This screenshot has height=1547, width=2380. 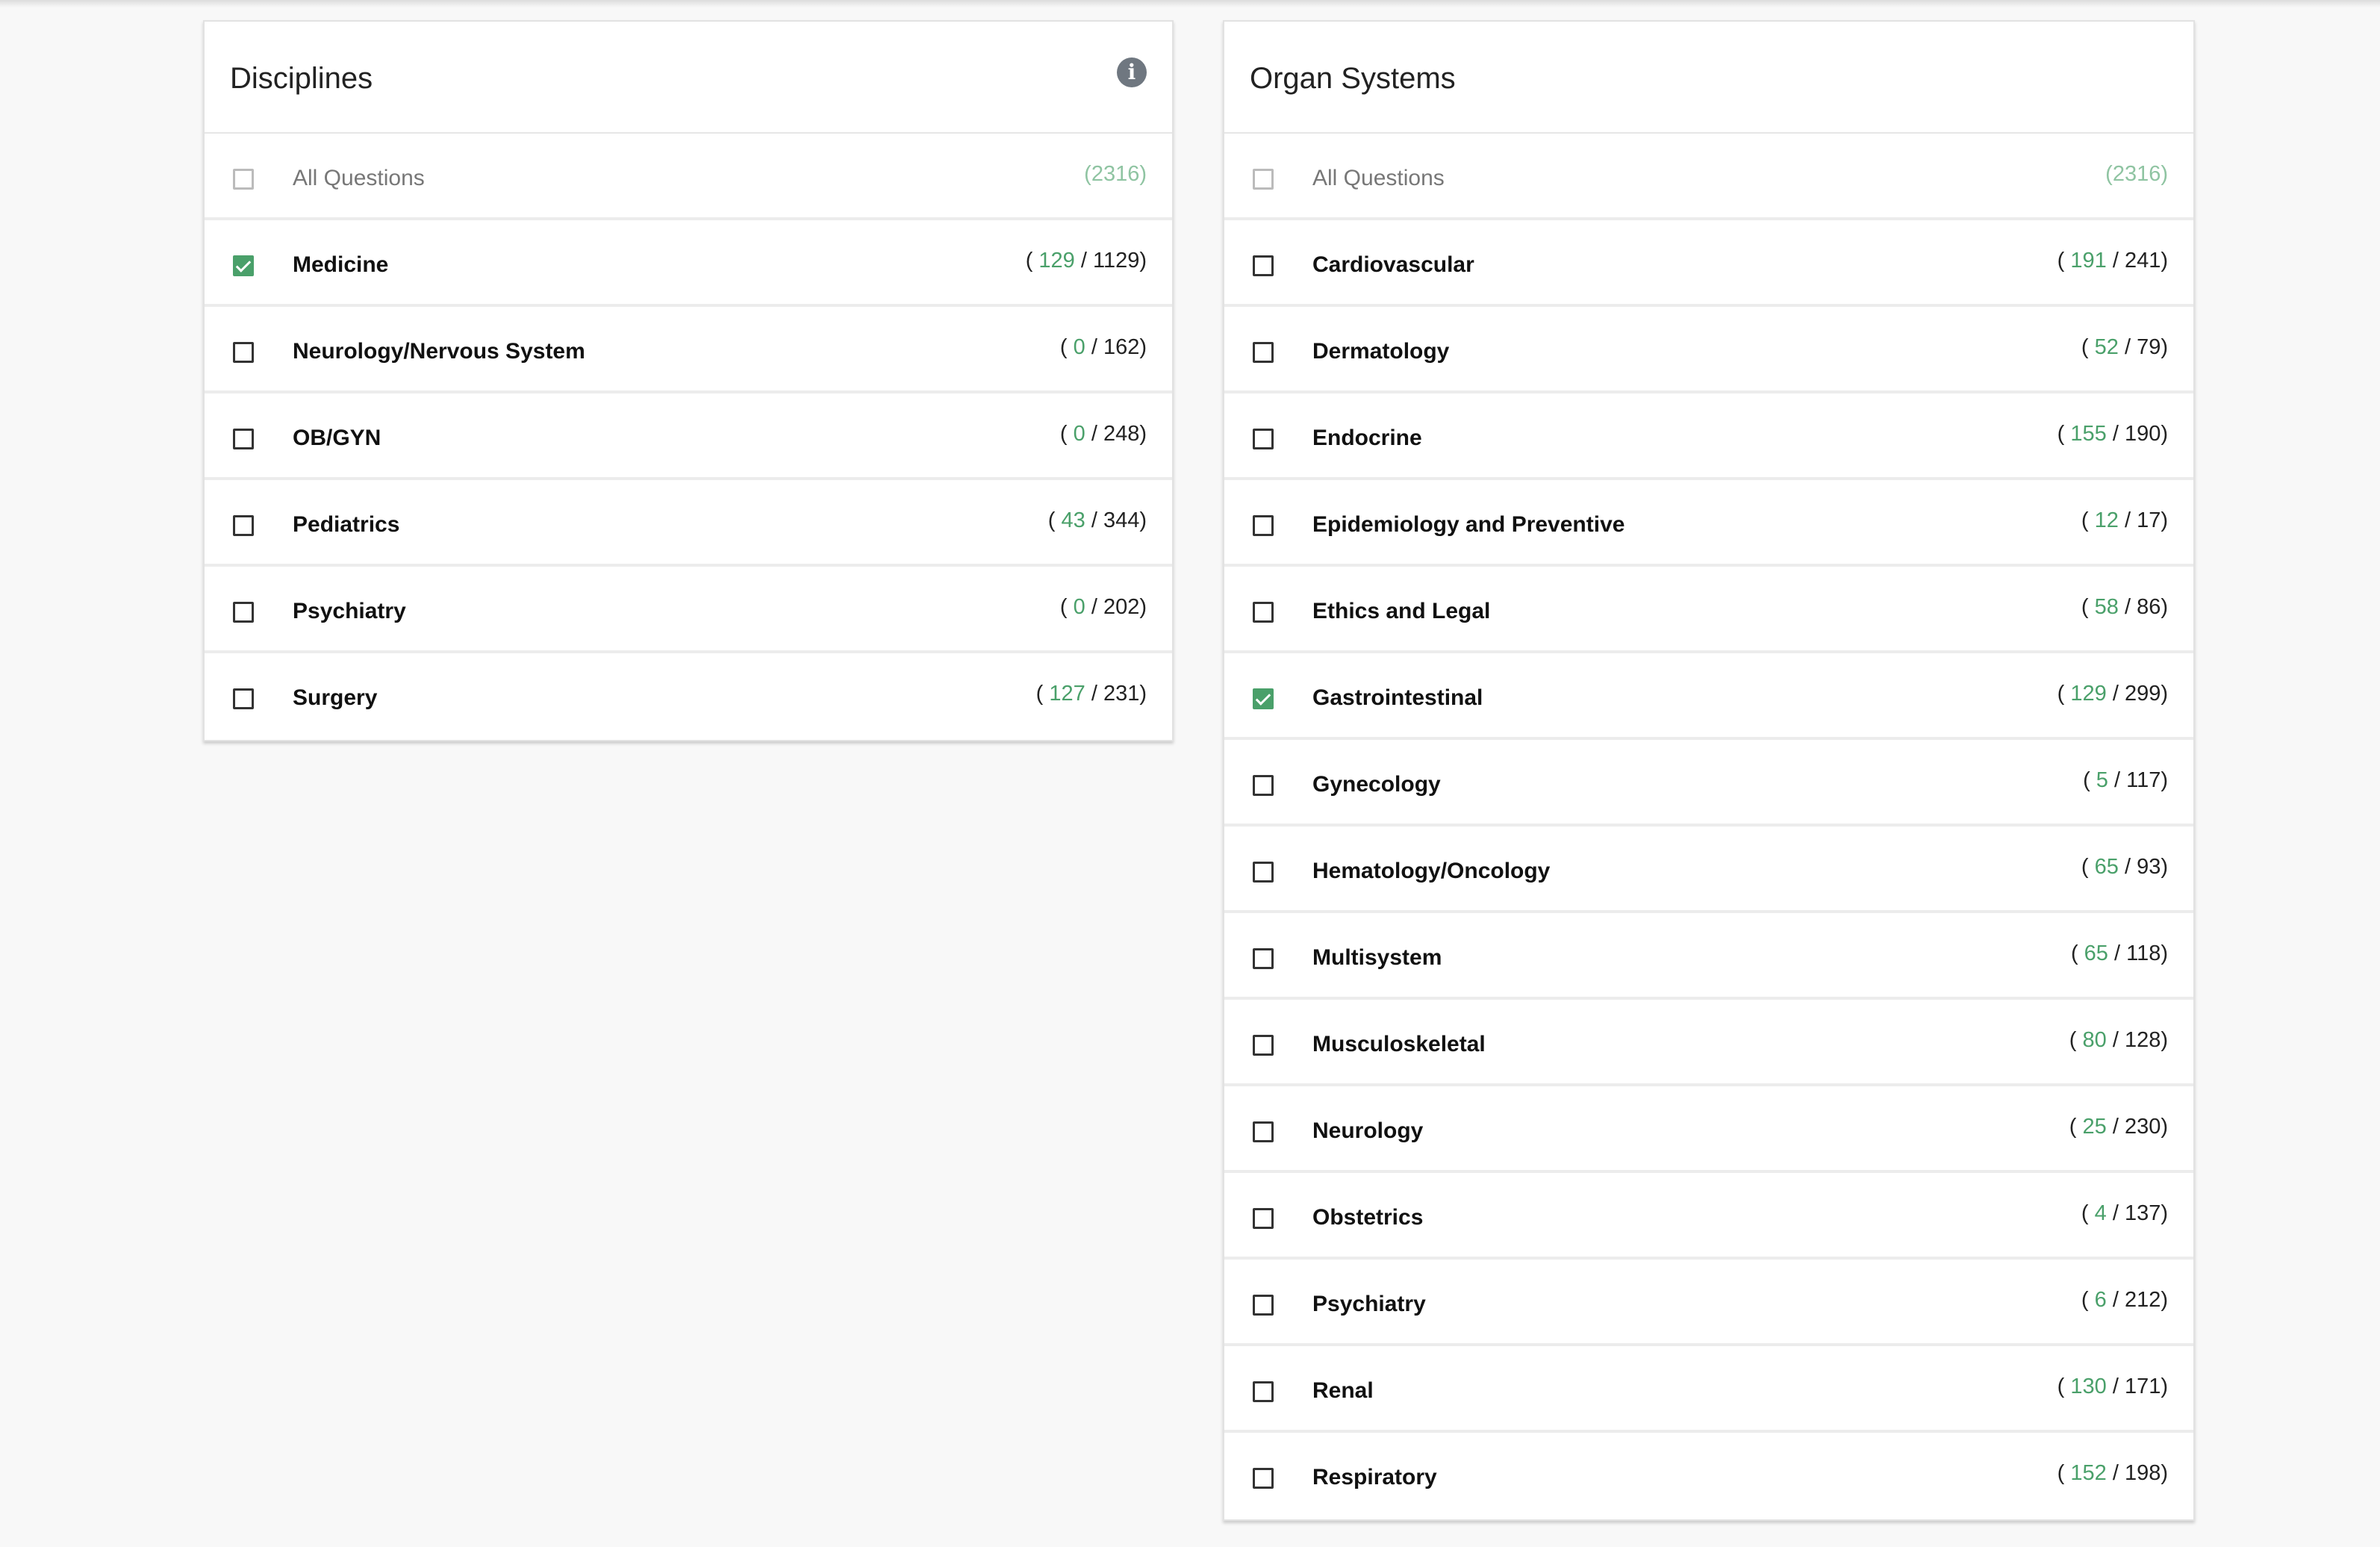 I want to click on hematology-oncology-checkbox, so click(x=1263, y=872).